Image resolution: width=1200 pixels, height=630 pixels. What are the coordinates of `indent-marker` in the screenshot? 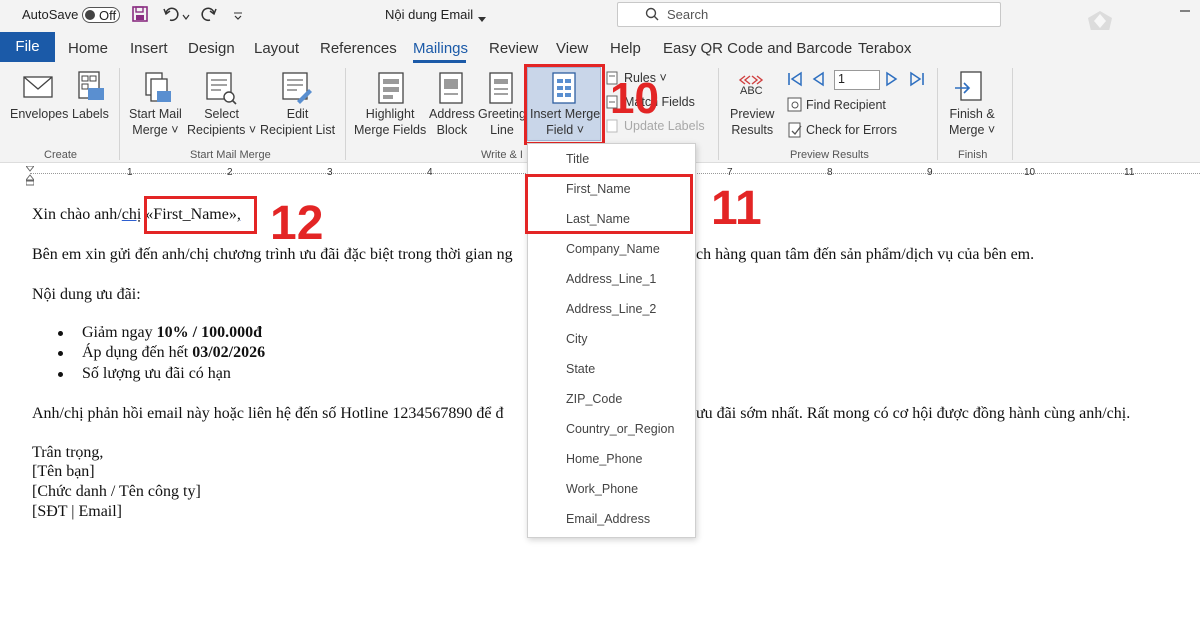 It's located at (30, 175).